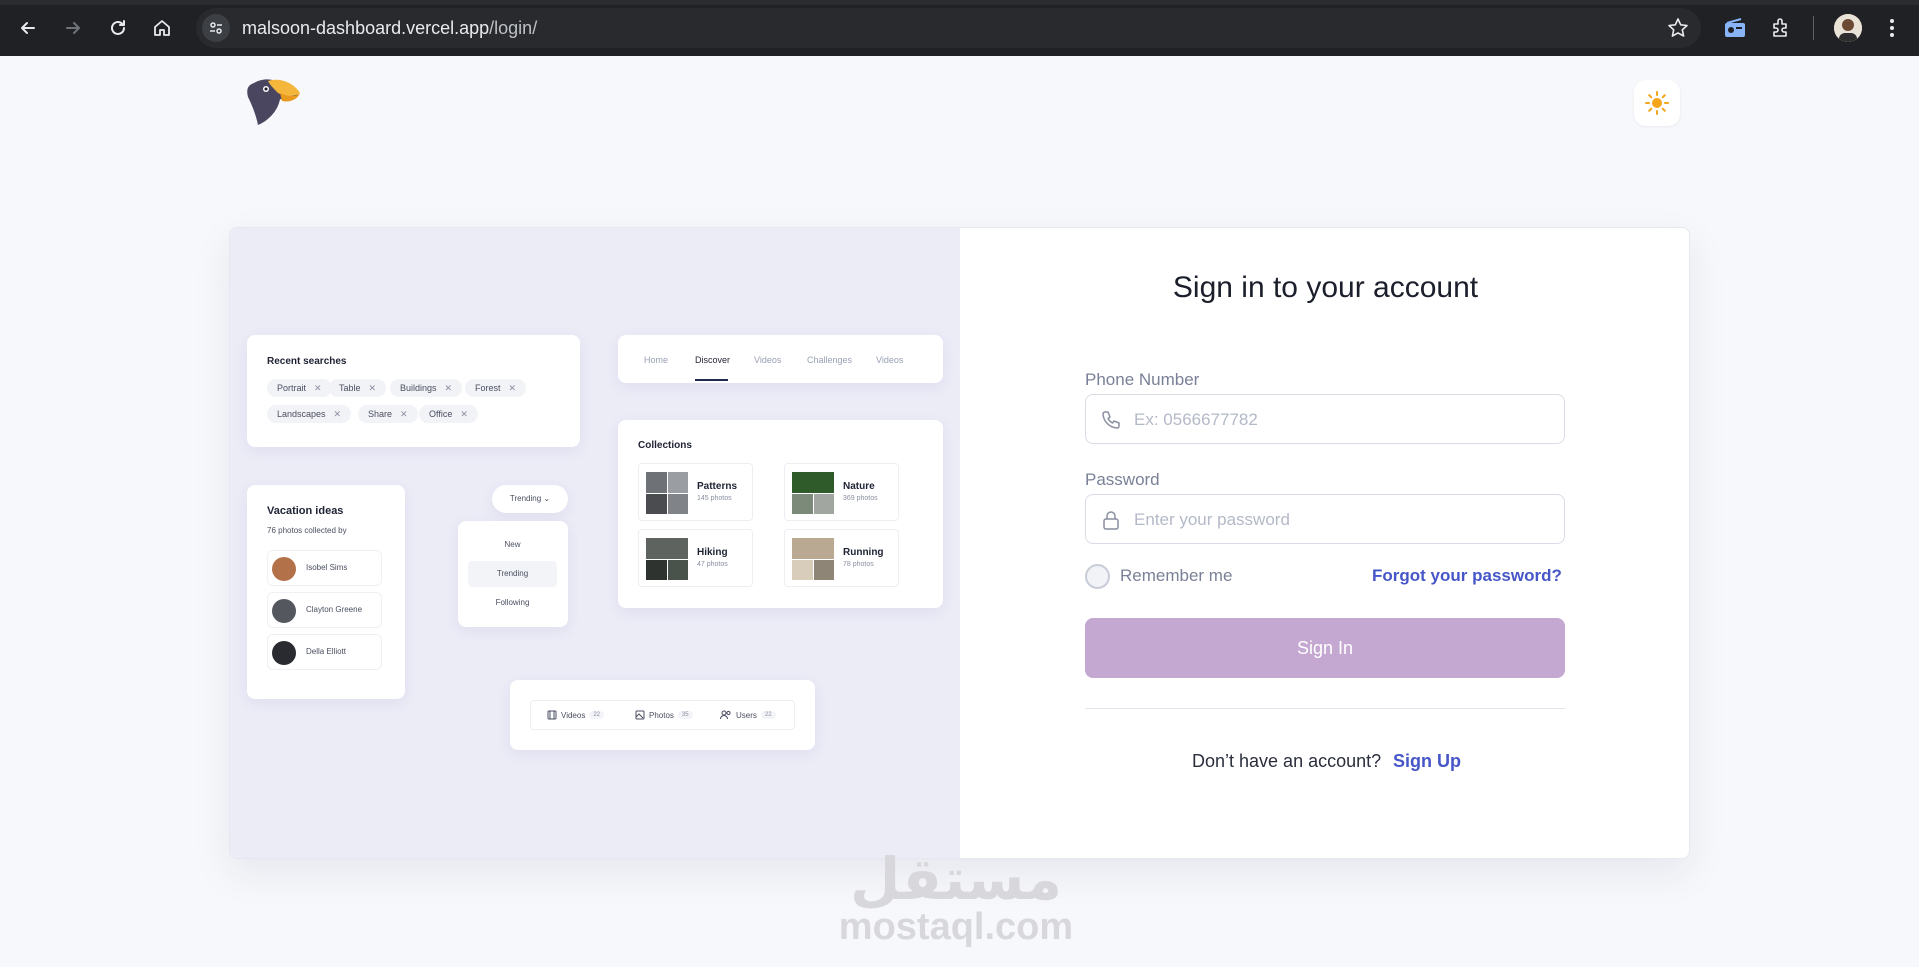  Describe the element at coordinates (1325, 708) in the screenshot. I see `divider` at that location.